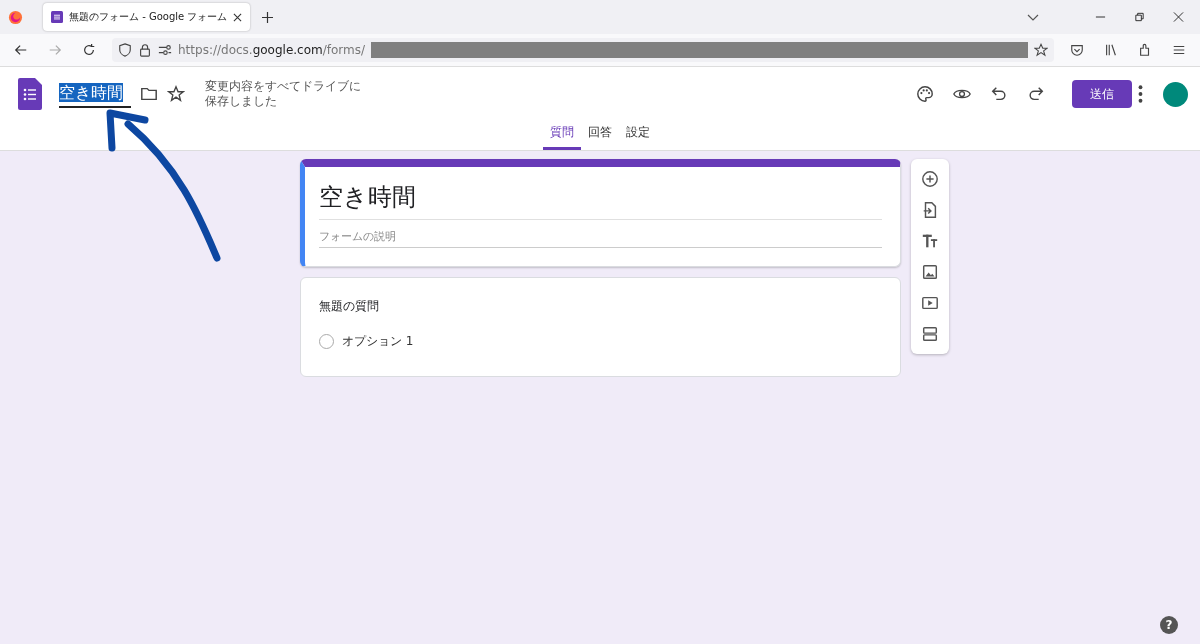  Describe the element at coordinates (1036, 94) in the screenshot. I see `redo-icon` at that location.